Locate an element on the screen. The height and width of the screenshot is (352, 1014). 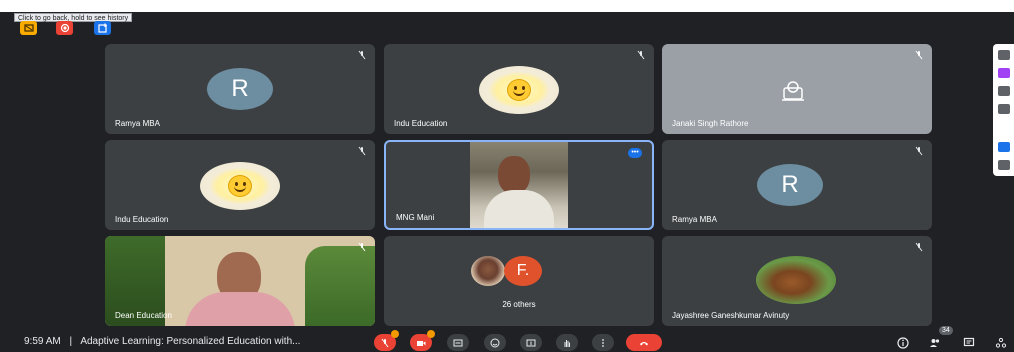
participant-name: Janaki Singh Rathore is located at coordinates (710, 123).